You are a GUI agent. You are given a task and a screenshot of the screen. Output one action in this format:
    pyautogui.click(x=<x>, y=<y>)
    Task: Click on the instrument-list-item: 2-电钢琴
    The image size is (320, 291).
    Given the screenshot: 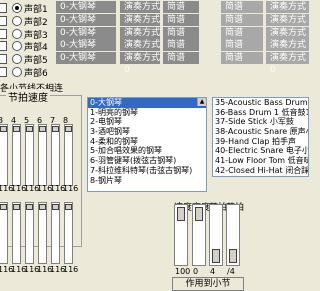 What is the action you would take?
    pyautogui.click(x=147, y=122)
    